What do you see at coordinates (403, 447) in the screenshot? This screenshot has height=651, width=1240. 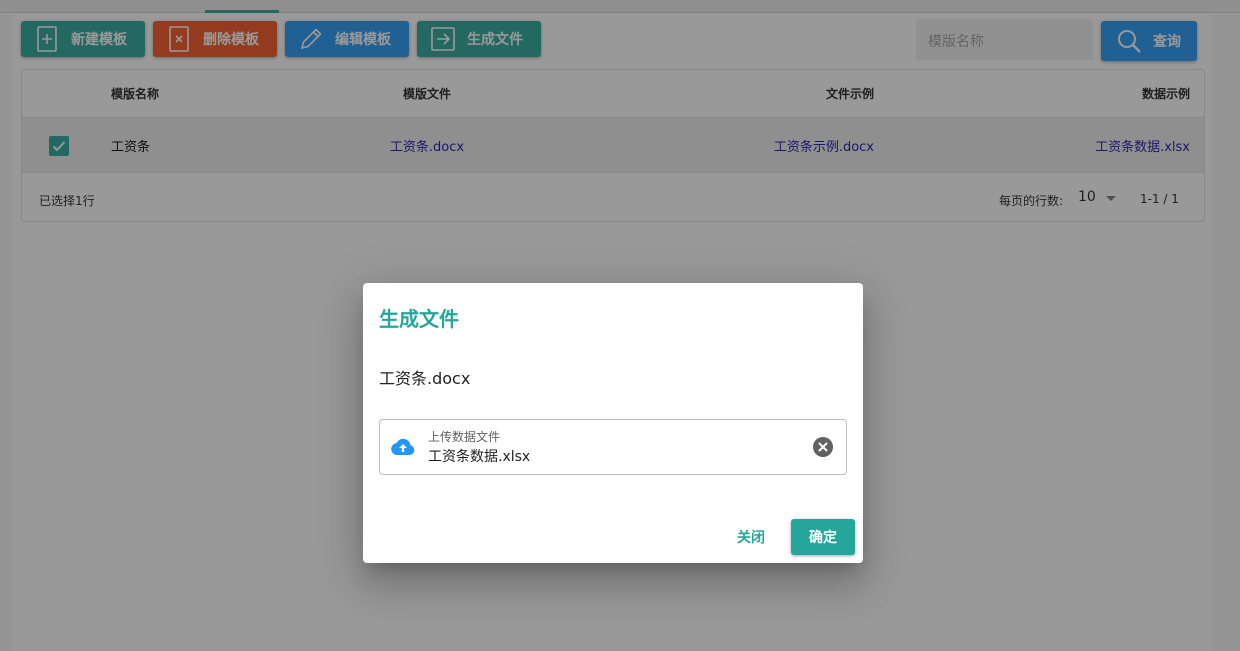 I see `cloud-upload-icon` at bounding box center [403, 447].